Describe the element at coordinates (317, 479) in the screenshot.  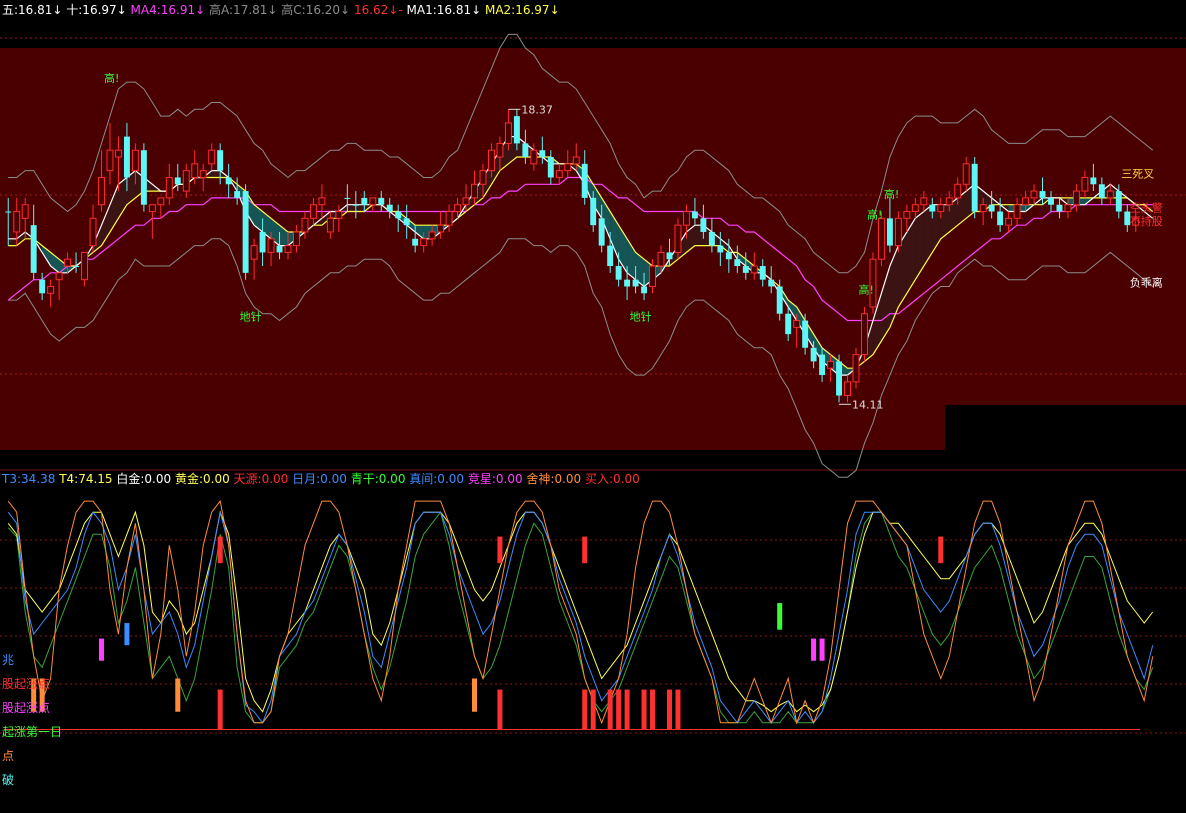
I see `indicator-header-item: 日月:0.00` at that location.